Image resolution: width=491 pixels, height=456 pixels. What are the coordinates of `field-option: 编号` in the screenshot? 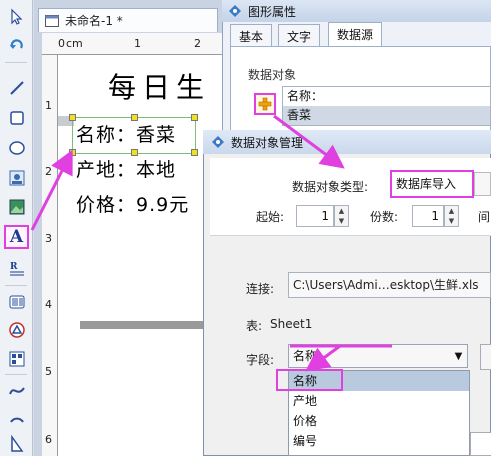 It's located at (379, 441).